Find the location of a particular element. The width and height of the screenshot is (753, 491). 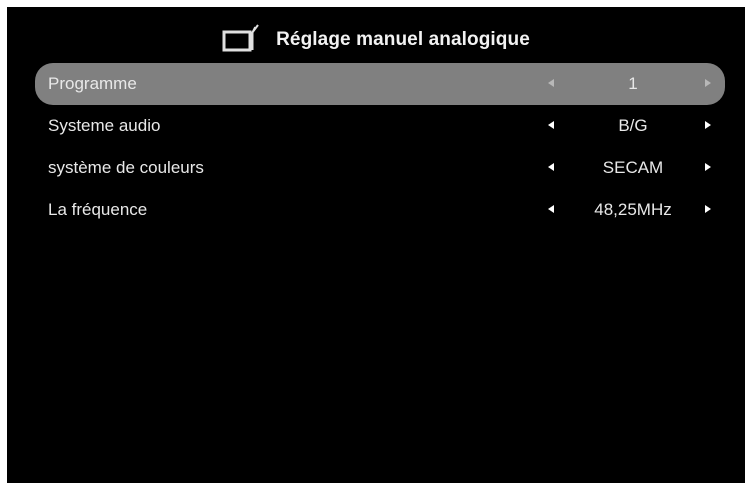

menu-row-systeme-couleurs: système de couleurs SECAM is located at coordinates (380, 168).